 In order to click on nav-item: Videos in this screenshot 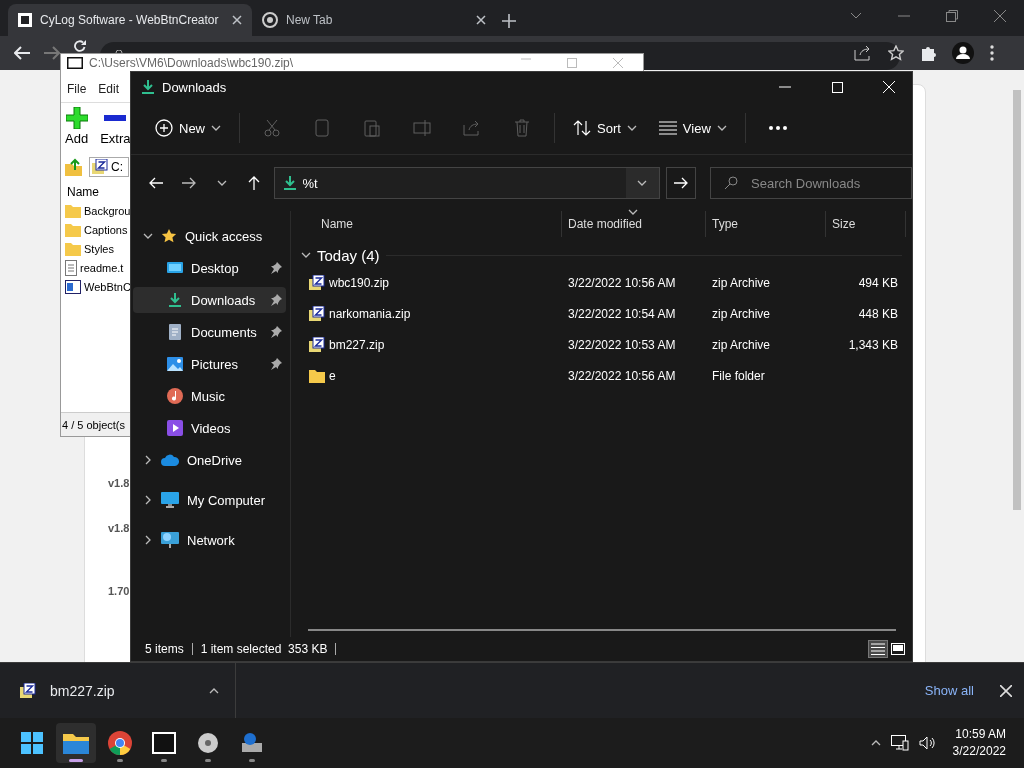, I will do `click(209, 428)`.